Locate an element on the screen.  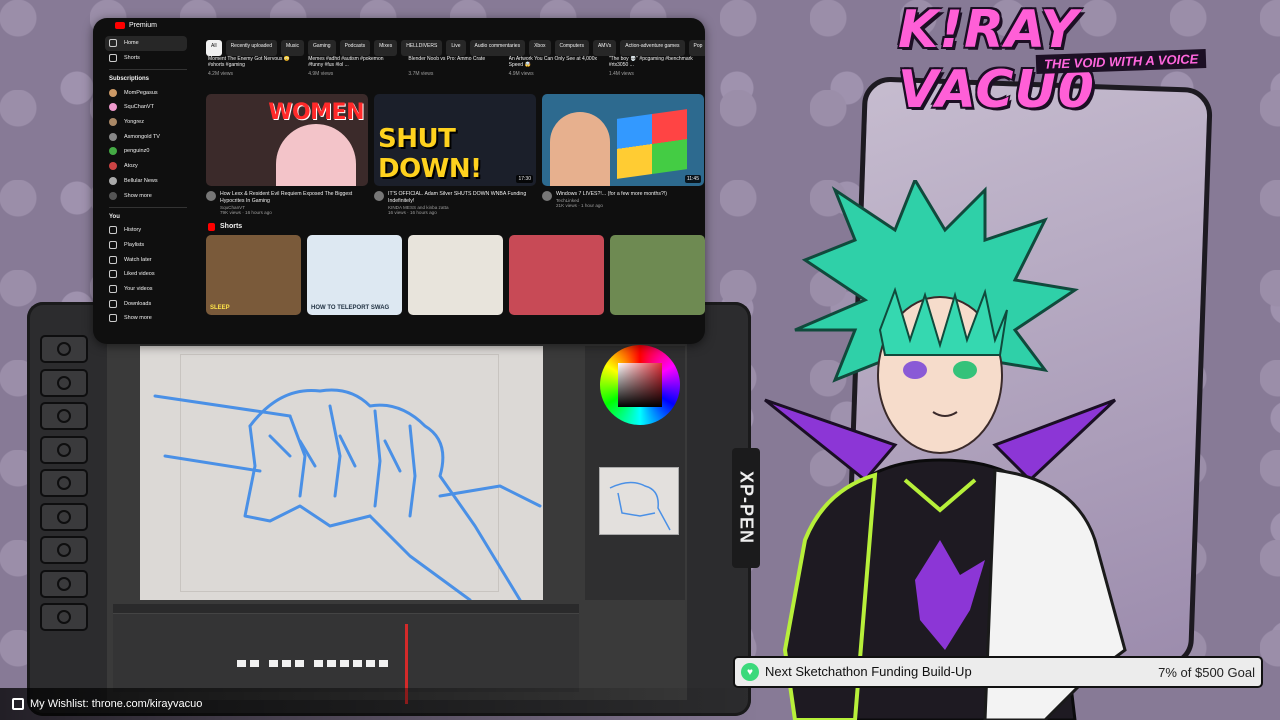
sidebar-item-you: Playlists is located at coordinates (148, 245).